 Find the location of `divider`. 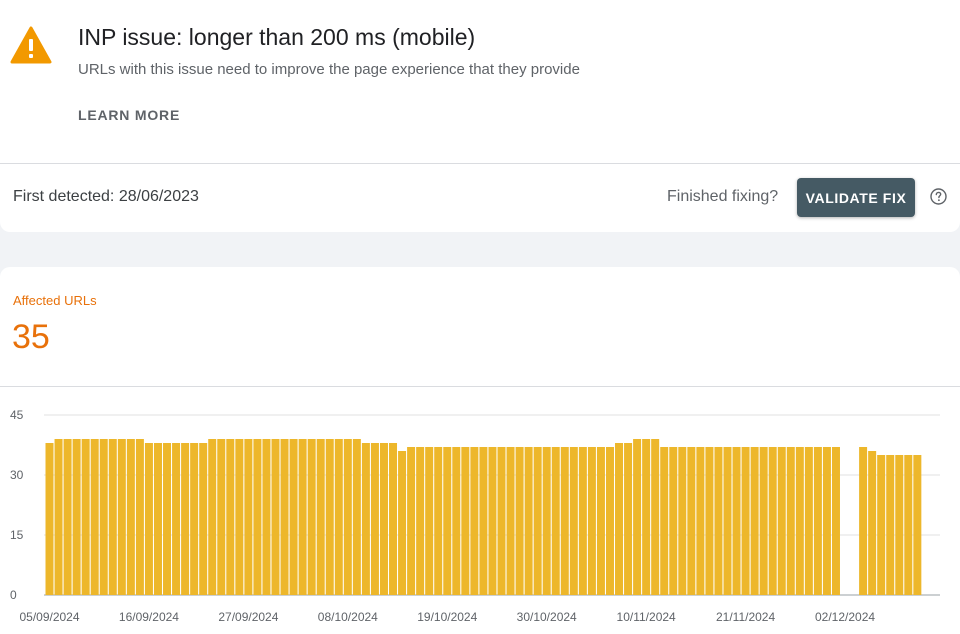

divider is located at coordinates (480, 163).